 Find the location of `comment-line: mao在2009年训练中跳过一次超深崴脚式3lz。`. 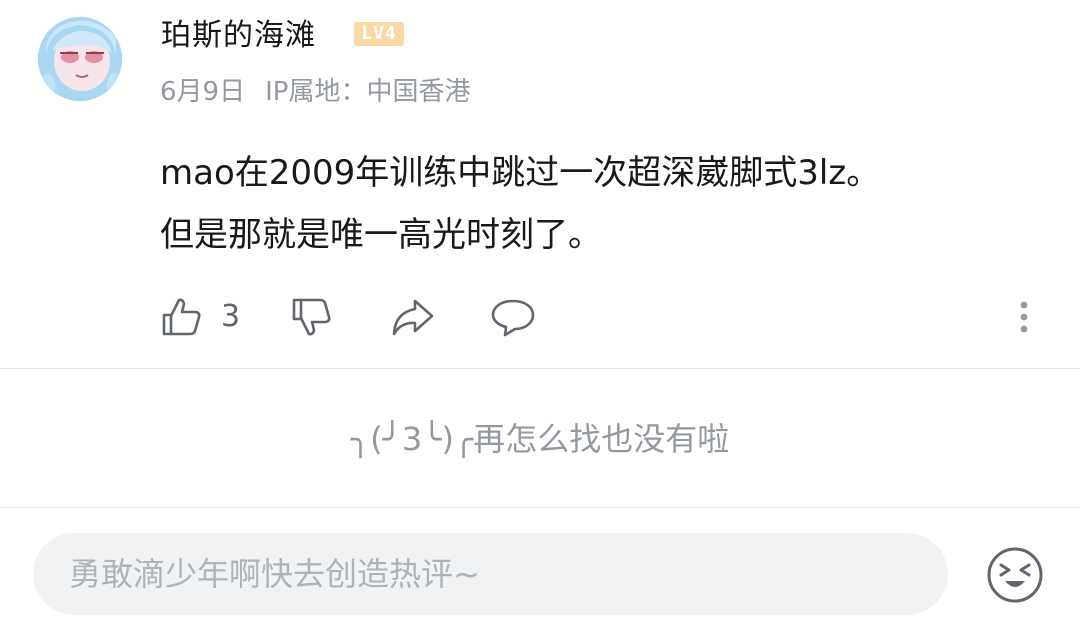

comment-line: mao在2009年训练中跳过一次超深崴脚式3lz。 is located at coordinates (520, 173).